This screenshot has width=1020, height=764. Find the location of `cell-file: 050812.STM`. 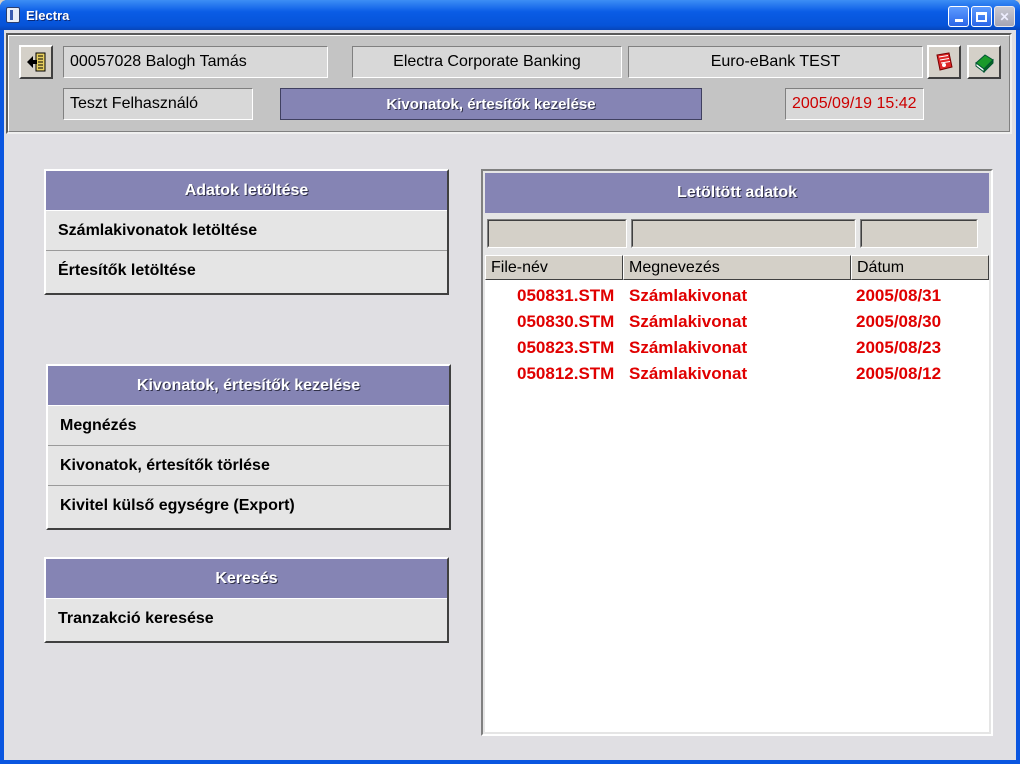

cell-file: 050812.STM is located at coordinates (566, 373).